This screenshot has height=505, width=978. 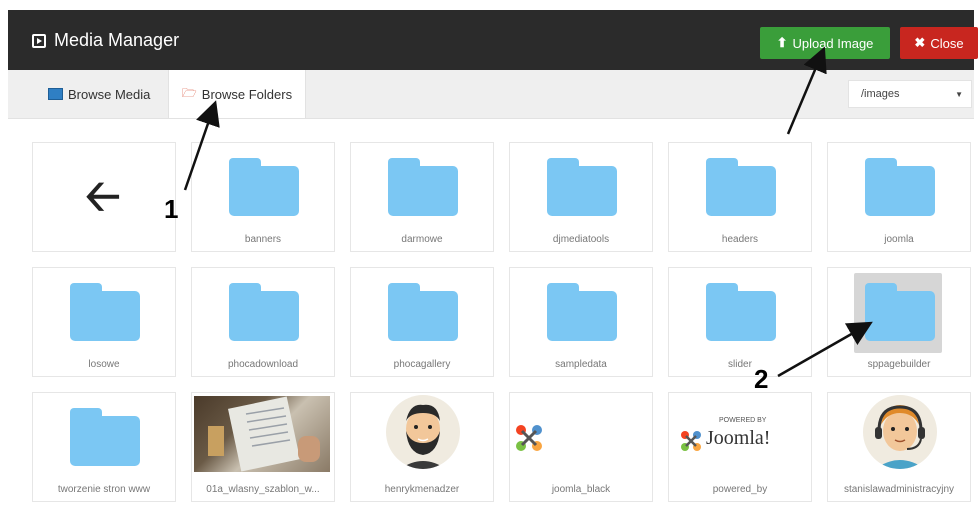 I want to click on annotation-label-1: 1, so click(x=171, y=209).